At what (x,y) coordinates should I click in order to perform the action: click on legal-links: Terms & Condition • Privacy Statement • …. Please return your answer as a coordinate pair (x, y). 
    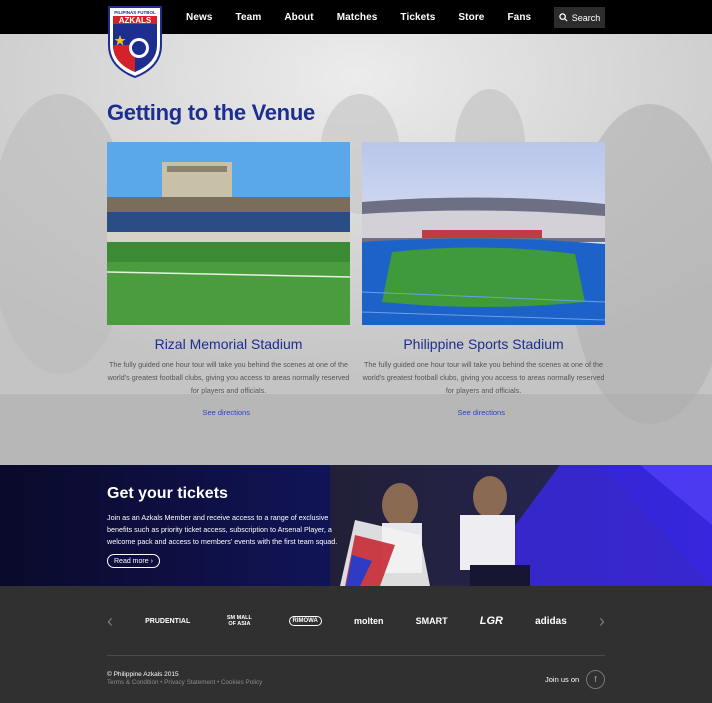
    Looking at the image, I should click on (185, 682).